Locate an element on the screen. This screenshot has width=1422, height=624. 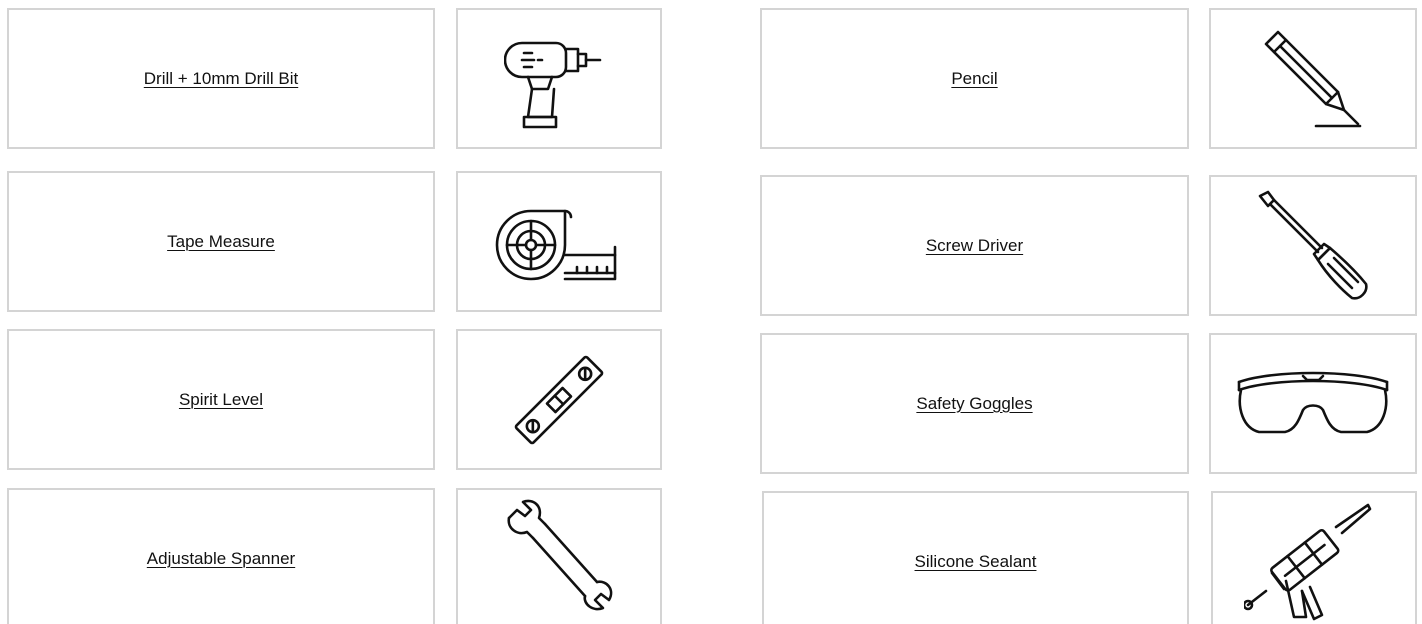
tool-label-cell: Drill + 10mm Drill Bit is located at coordinates (221, 78).